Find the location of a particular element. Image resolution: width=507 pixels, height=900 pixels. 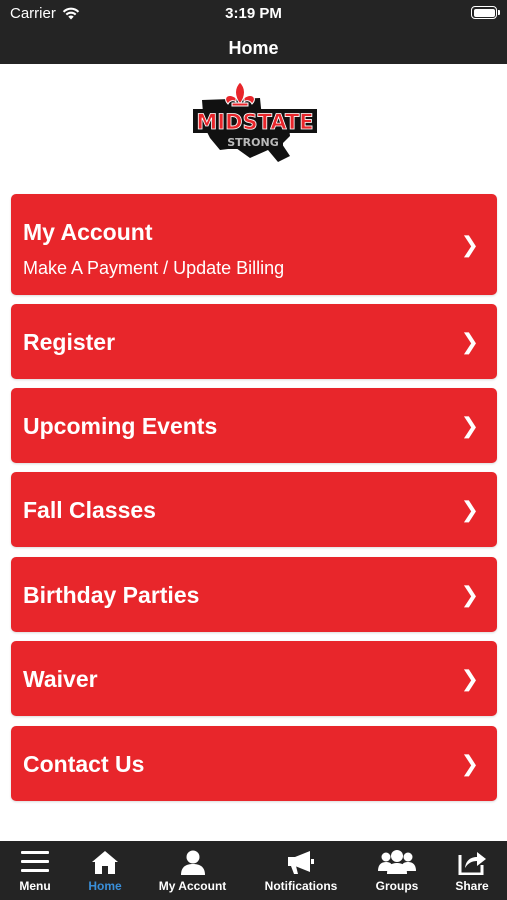

top-bar: Carrier 3:19 PM Home is located at coordinates (253, 32).